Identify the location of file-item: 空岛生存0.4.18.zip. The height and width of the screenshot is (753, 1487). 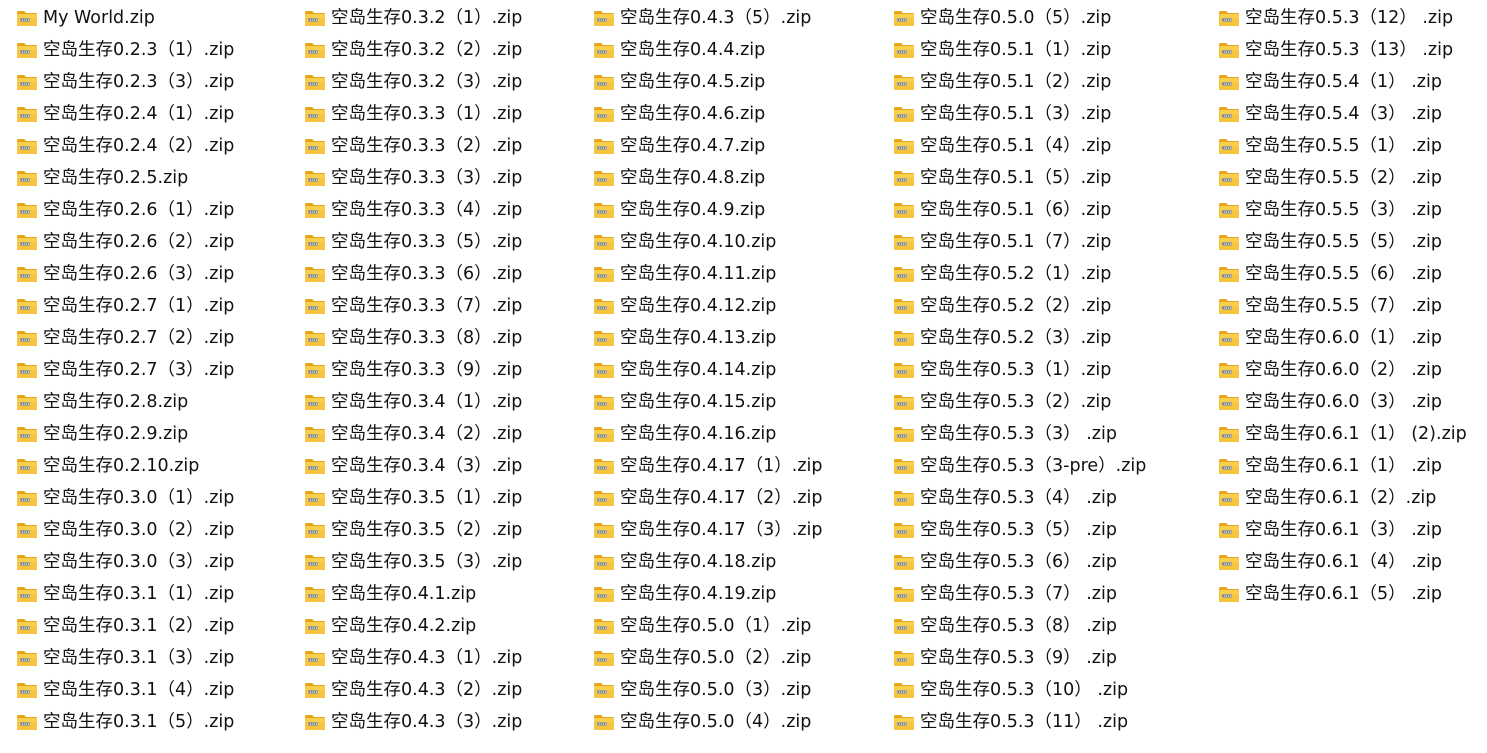
(708, 562).